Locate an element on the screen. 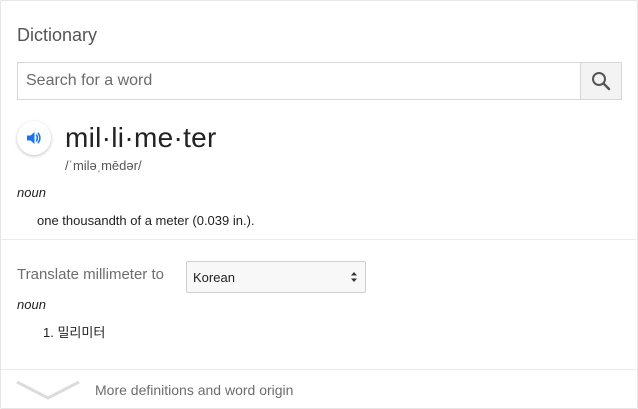 The width and height of the screenshot is (638, 409). search-input is located at coordinates (308, 81).